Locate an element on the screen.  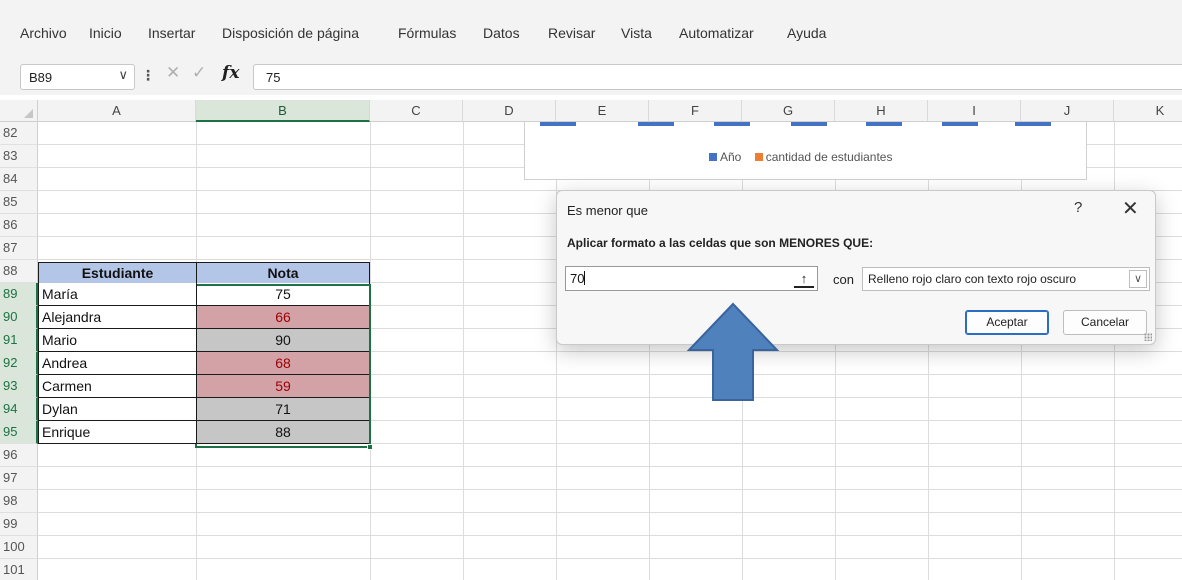
student-name-cell: María is located at coordinates (117, 294).